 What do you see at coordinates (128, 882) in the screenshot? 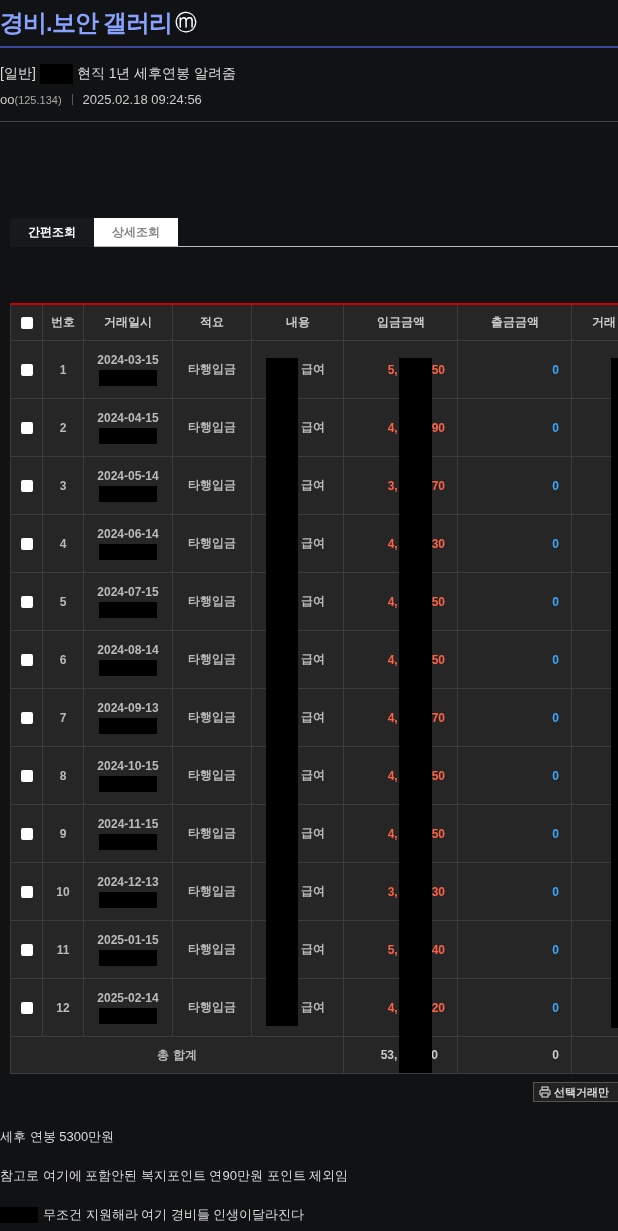
I see `transaction-date: 2024-12-13` at bounding box center [128, 882].